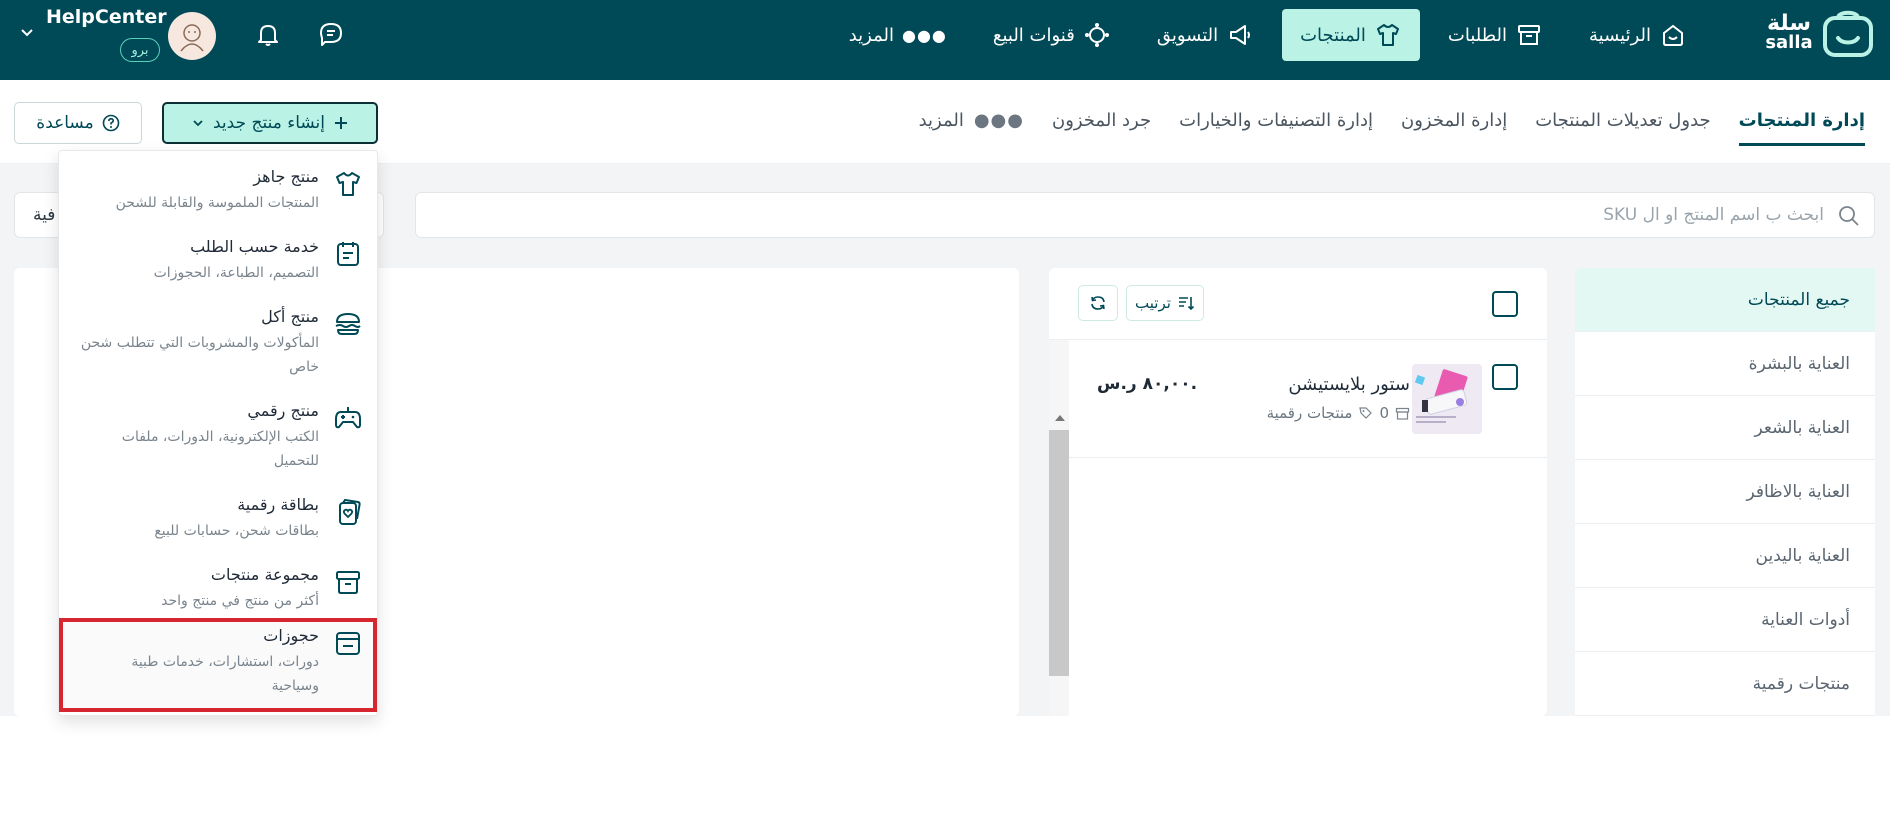 The height and width of the screenshot is (837, 1890). Describe the element at coordinates (1298, 304) in the screenshot. I see `product-list-header: ترتيب` at that location.